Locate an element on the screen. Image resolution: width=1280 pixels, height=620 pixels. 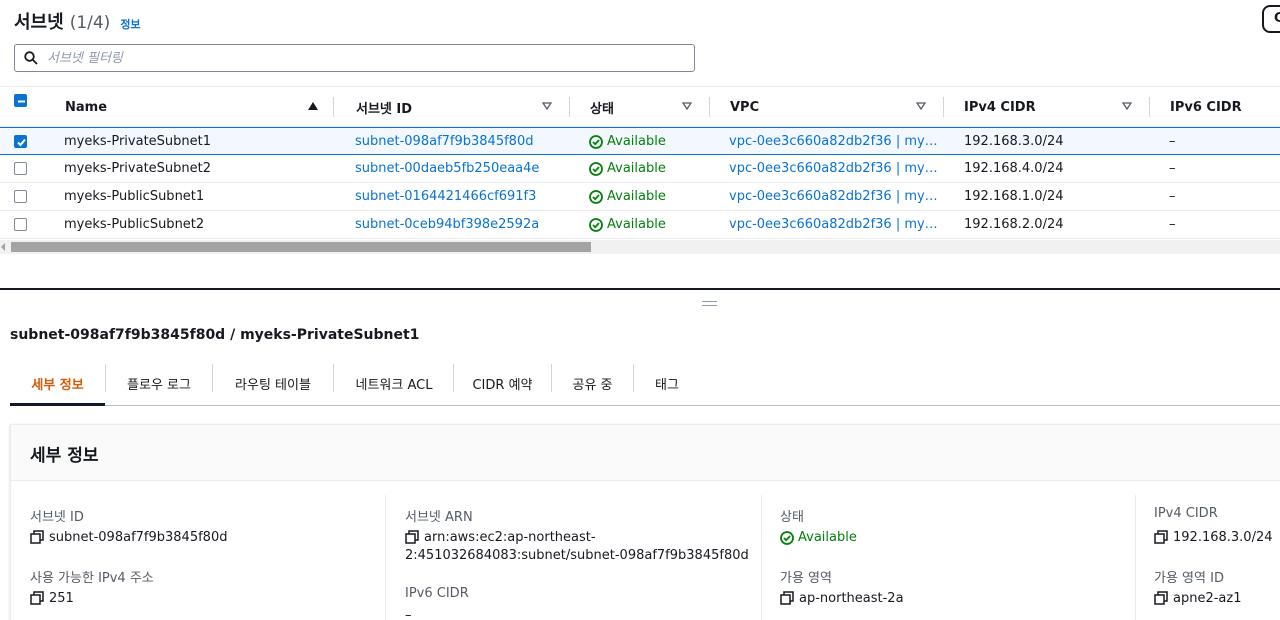
ipv6-cidr-value: – is located at coordinates (408, 614).